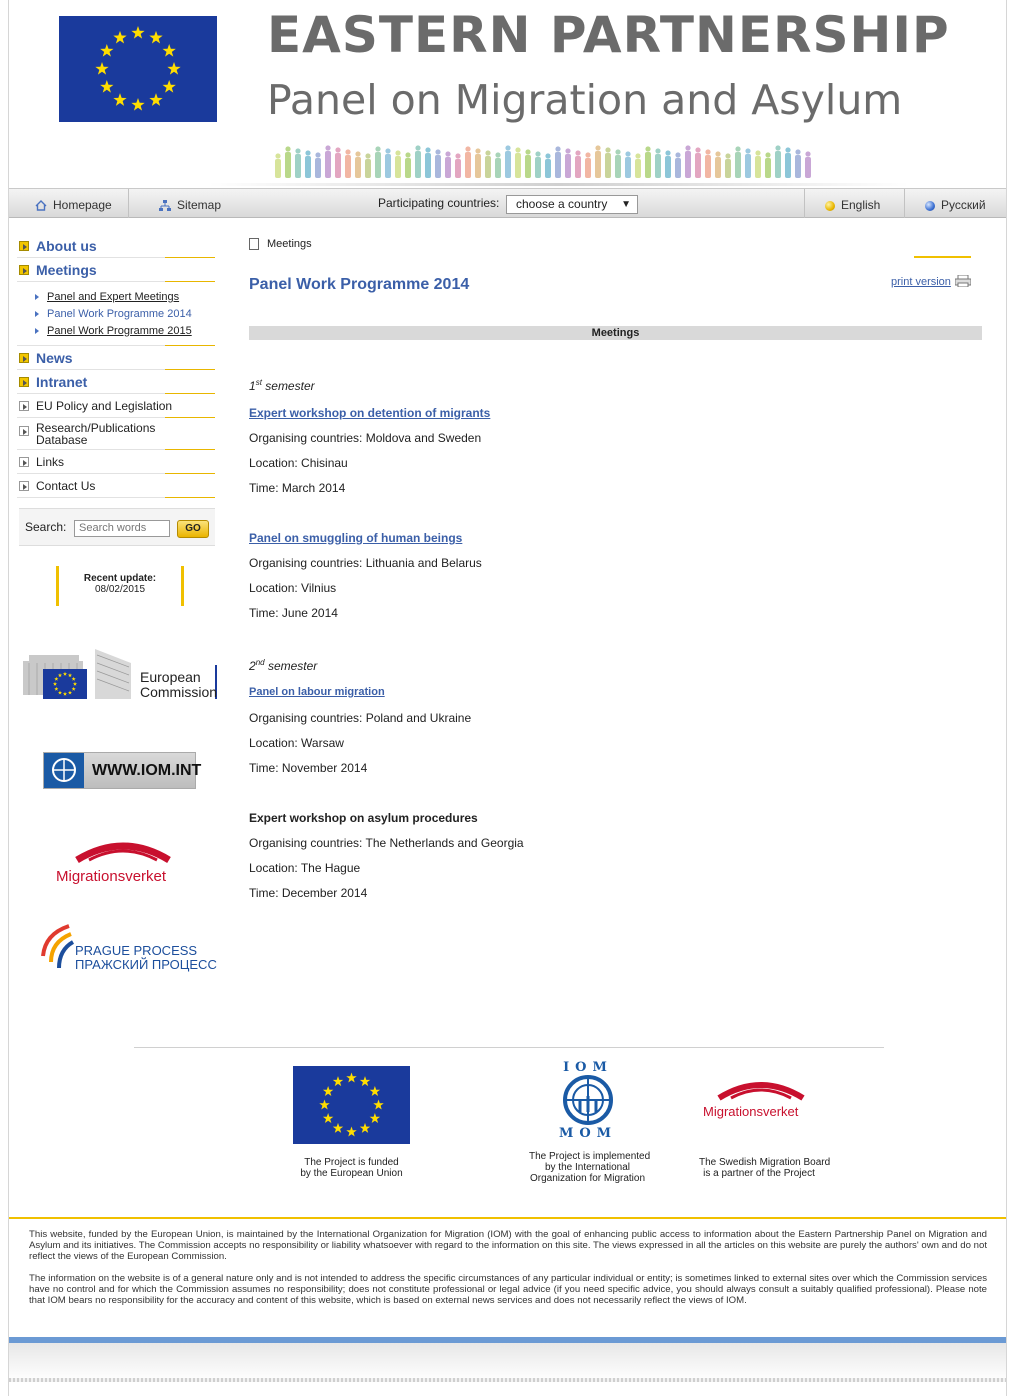 The width and height of the screenshot is (1023, 1396). Describe the element at coordinates (54, 358) in the screenshot. I see `sidebar-item-label: News` at that location.